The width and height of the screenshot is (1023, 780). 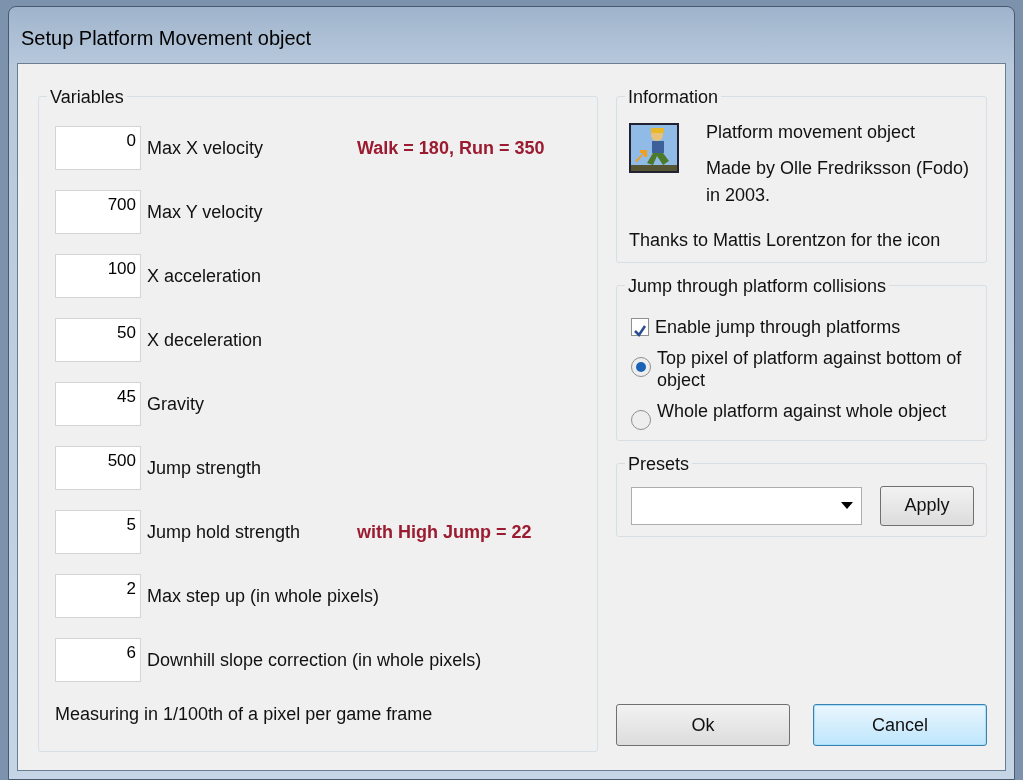 I want to click on field-label: Jump strength, so click(x=205, y=468).